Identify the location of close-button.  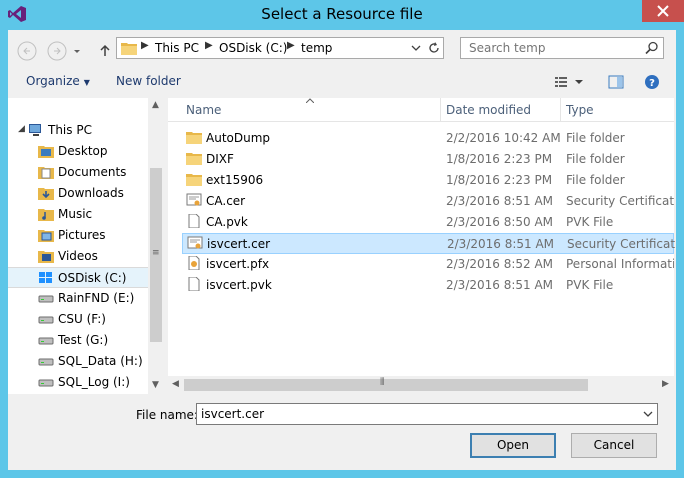
(663, 11).